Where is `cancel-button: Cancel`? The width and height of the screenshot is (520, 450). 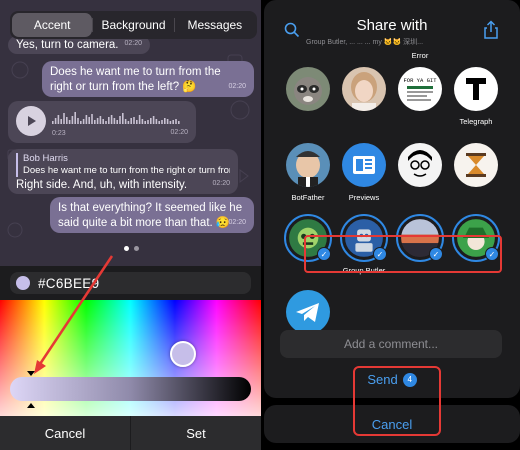
cancel-button: Cancel is located at coordinates (65, 433).